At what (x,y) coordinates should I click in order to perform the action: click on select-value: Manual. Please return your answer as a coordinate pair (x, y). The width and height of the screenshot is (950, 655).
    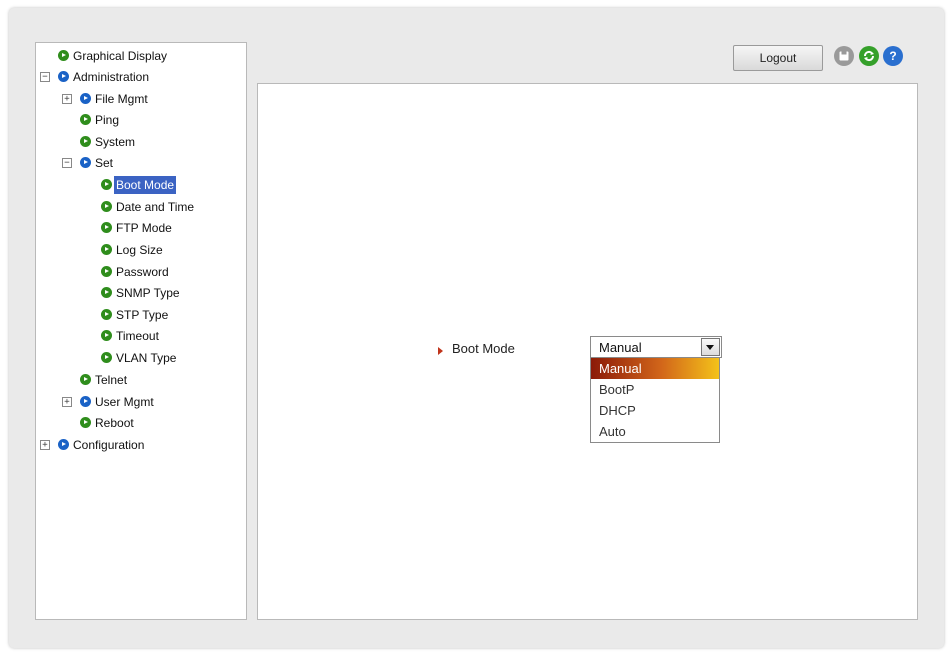
    Looking at the image, I should click on (620, 347).